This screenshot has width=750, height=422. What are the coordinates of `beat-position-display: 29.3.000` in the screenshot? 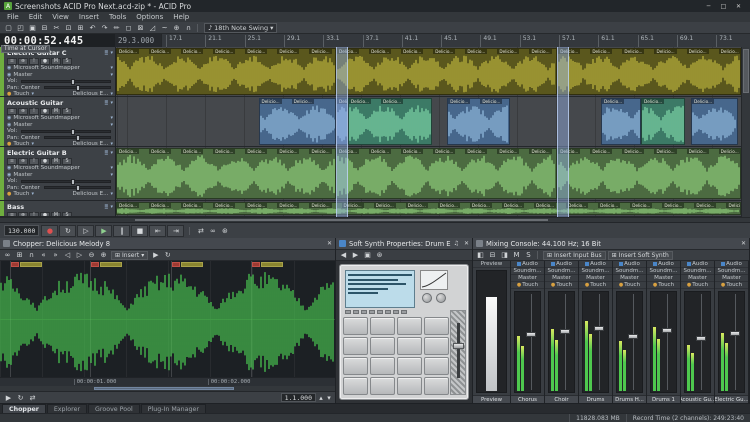 It's located at (138, 40).